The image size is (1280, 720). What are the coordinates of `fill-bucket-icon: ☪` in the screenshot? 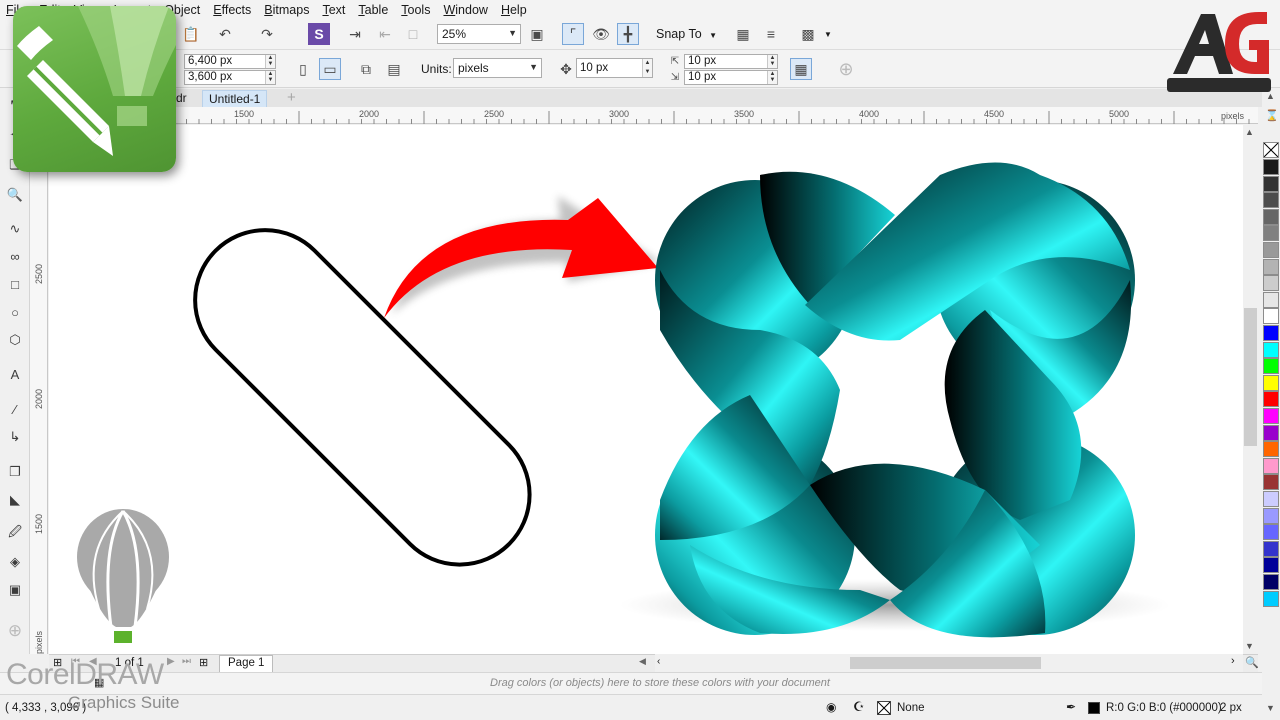 It's located at (859, 707).